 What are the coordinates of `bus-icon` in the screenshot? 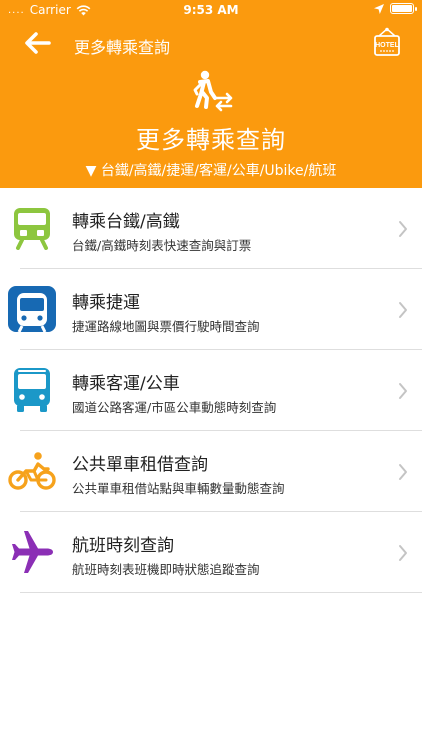 It's located at (32, 390).